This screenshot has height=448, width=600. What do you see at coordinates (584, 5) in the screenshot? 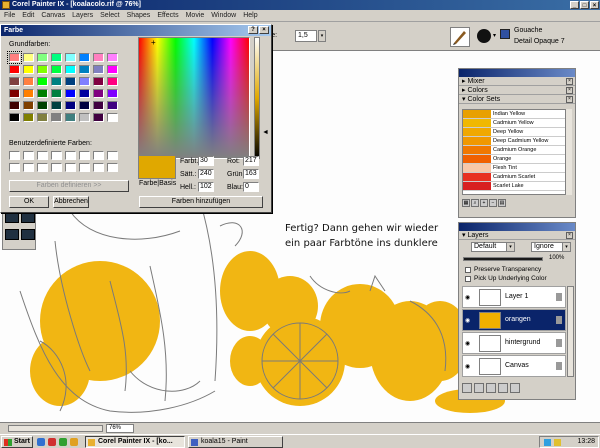
I see `maximize-button: □` at bounding box center [584, 5].